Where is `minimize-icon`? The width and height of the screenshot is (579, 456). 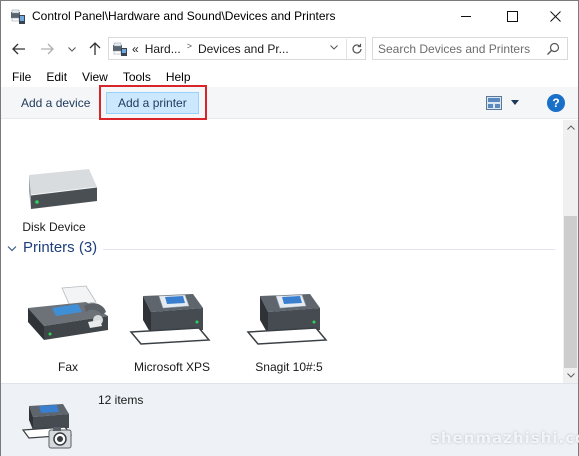 minimize-icon is located at coordinates (465, 16).